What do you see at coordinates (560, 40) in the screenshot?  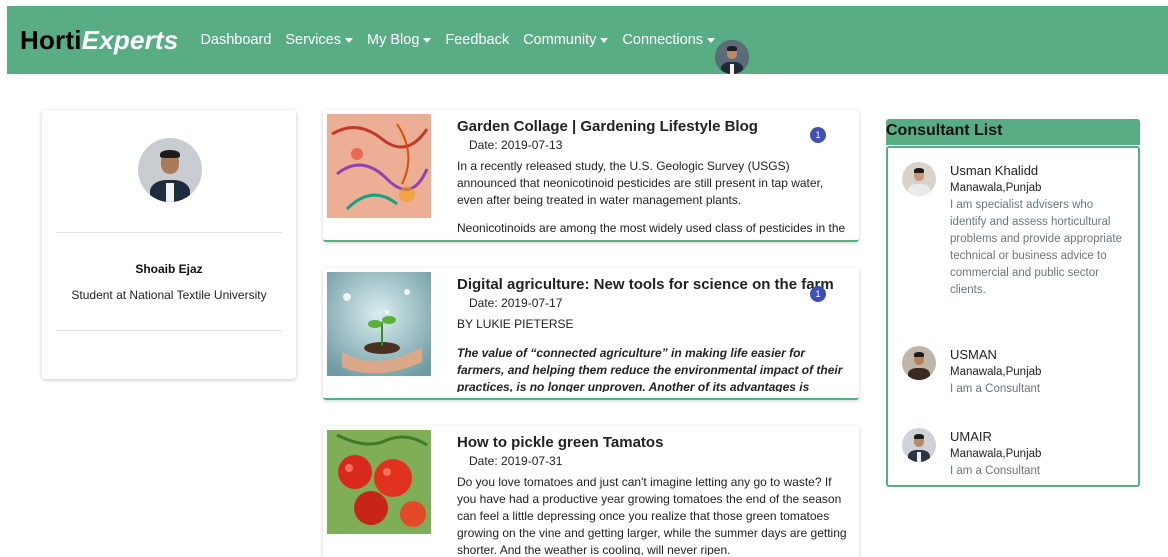 I see `nav-label: Community` at bounding box center [560, 40].